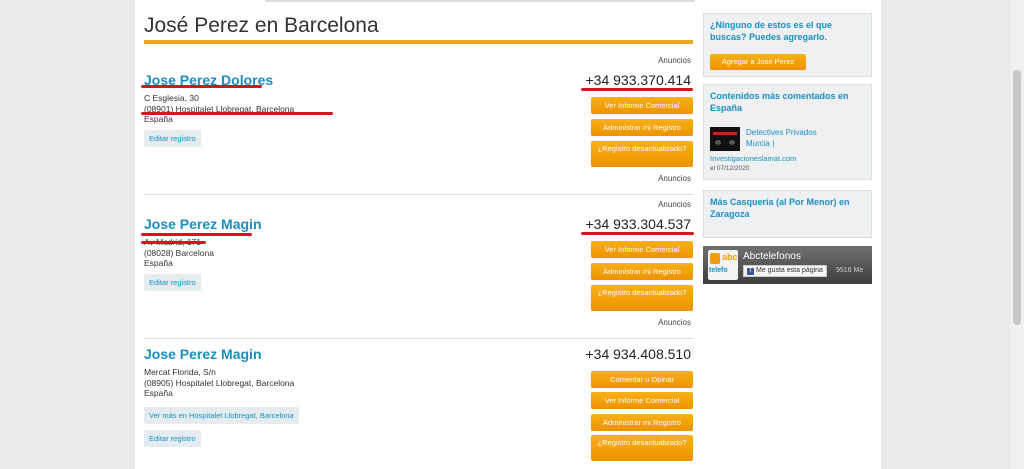 The height and width of the screenshot is (469, 1024). Describe the element at coordinates (638, 80) in the screenshot. I see `listing-phone: +34 933.370.414` at that location.